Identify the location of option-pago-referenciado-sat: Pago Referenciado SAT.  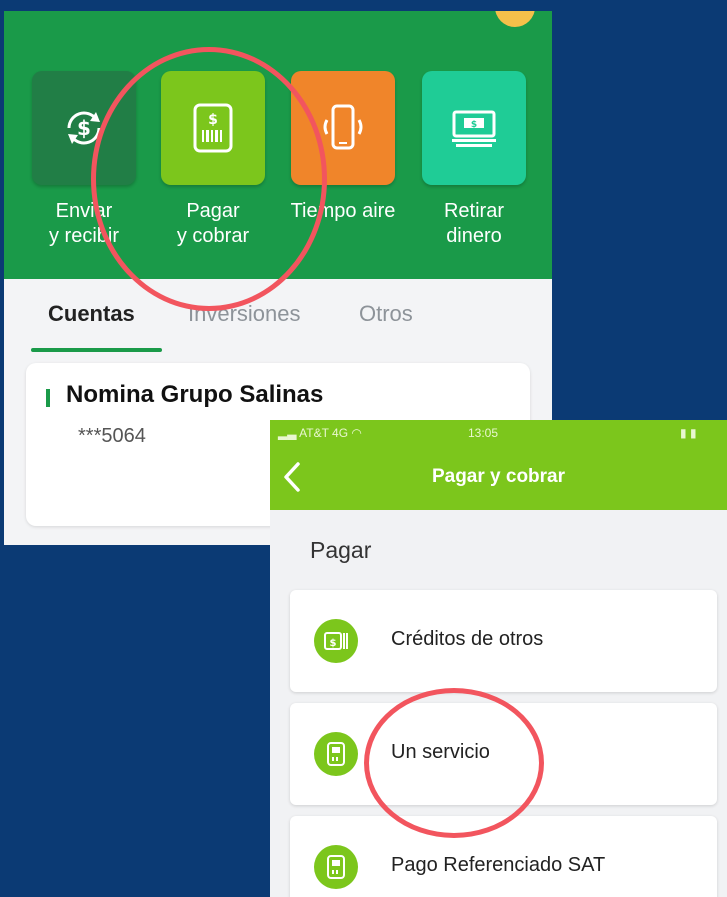
(503, 856).